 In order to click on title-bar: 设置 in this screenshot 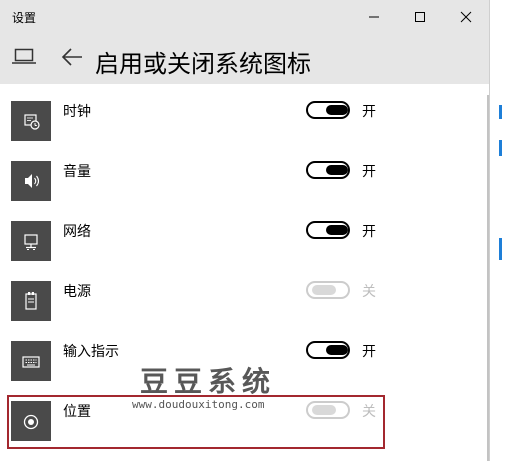, I will do `click(244, 17)`.